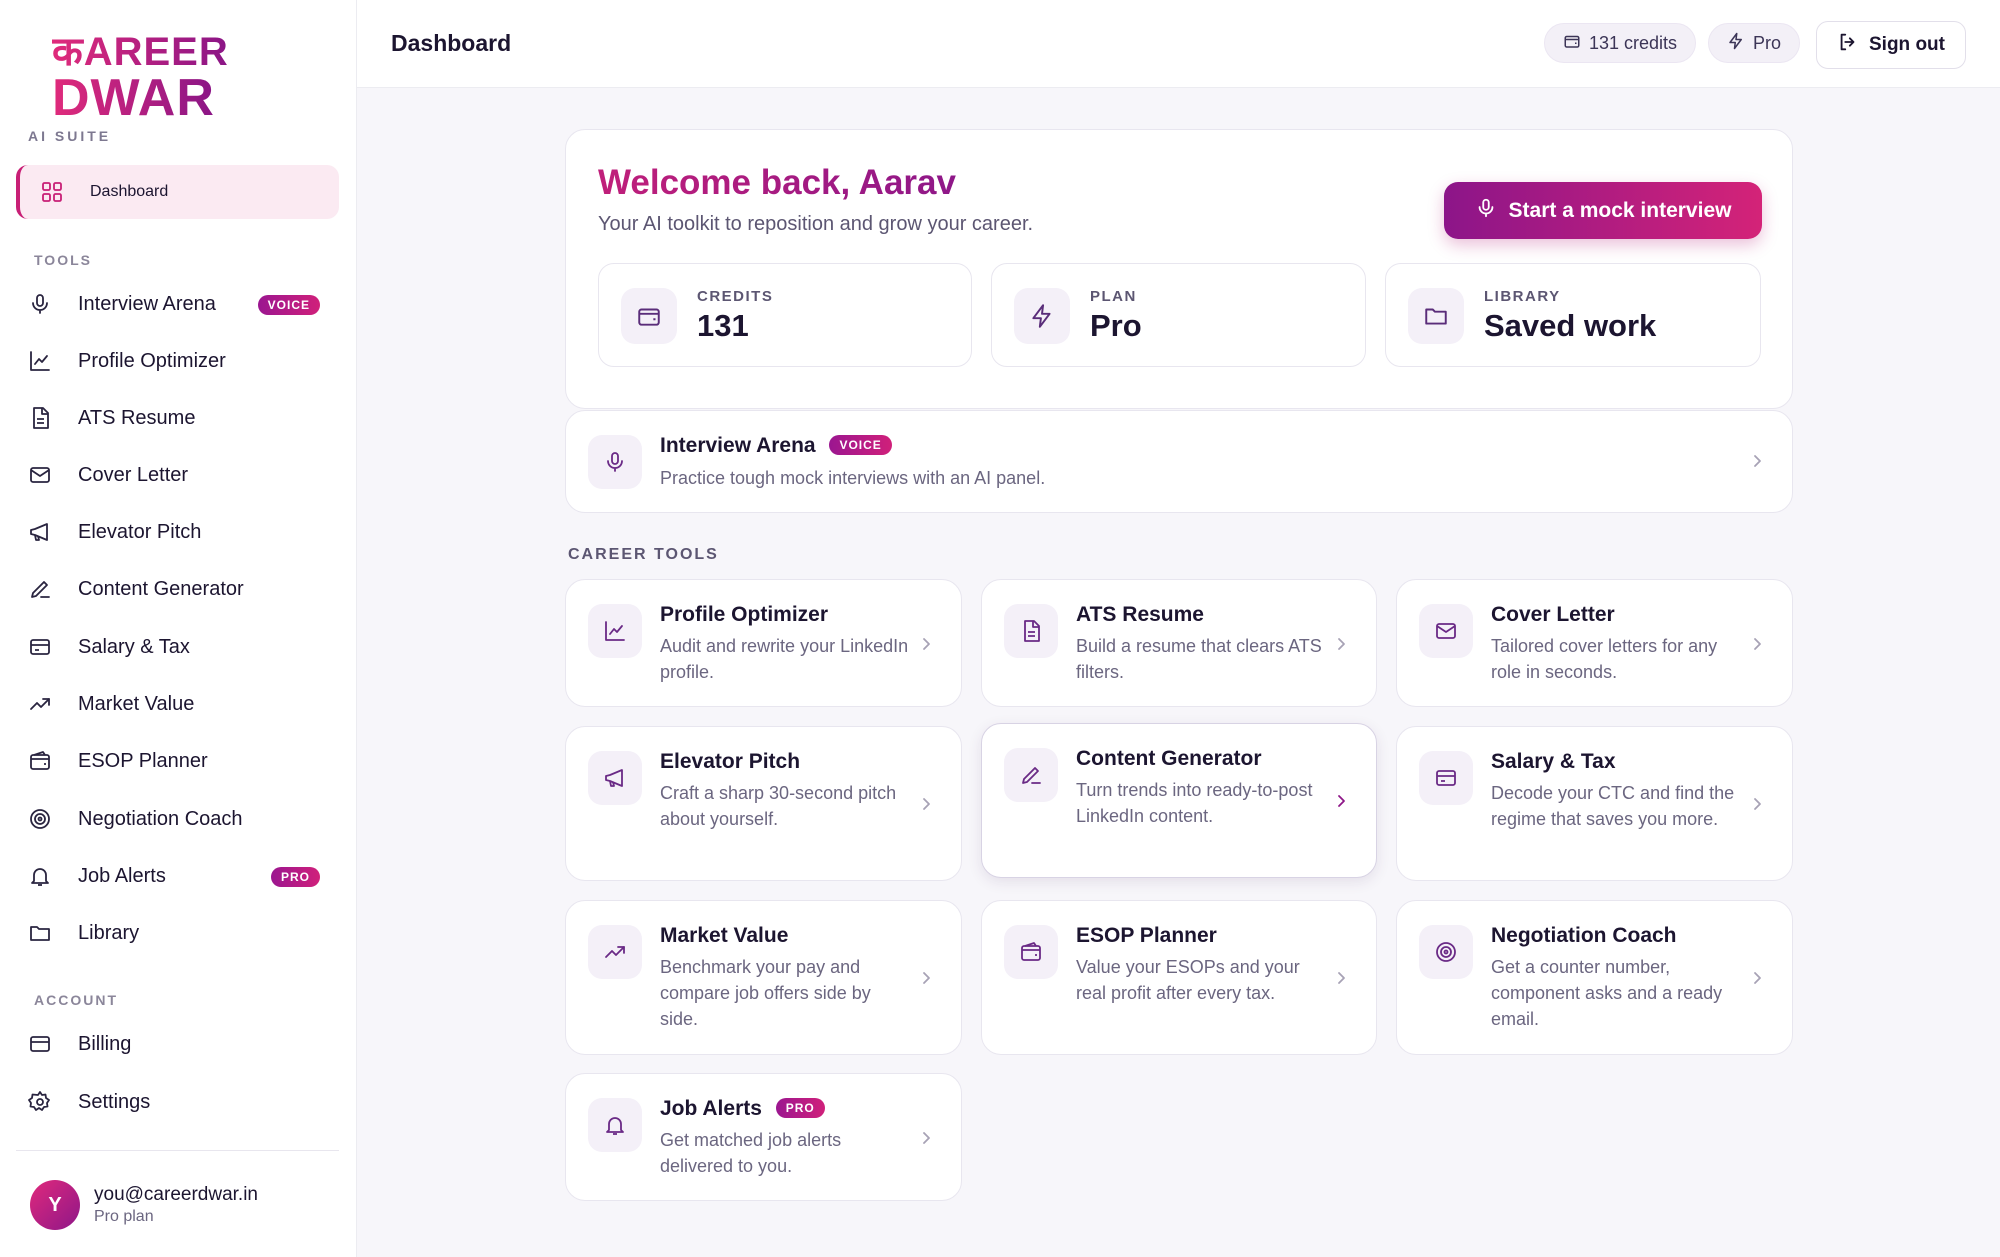  What do you see at coordinates (49, 475) in the screenshot?
I see `mail-icon` at bounding box center [49, 475].